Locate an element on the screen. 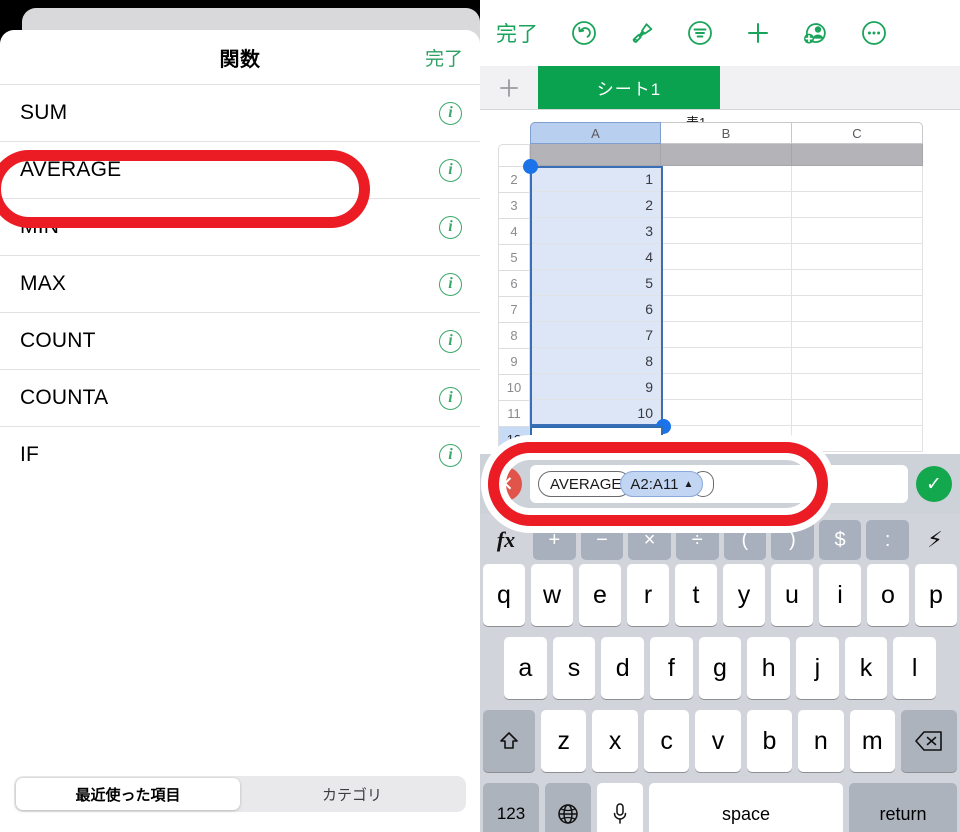 Image resolution: width=960 pixels, height=832 pixels. cell-c4 is located at coordinates (857, 231).